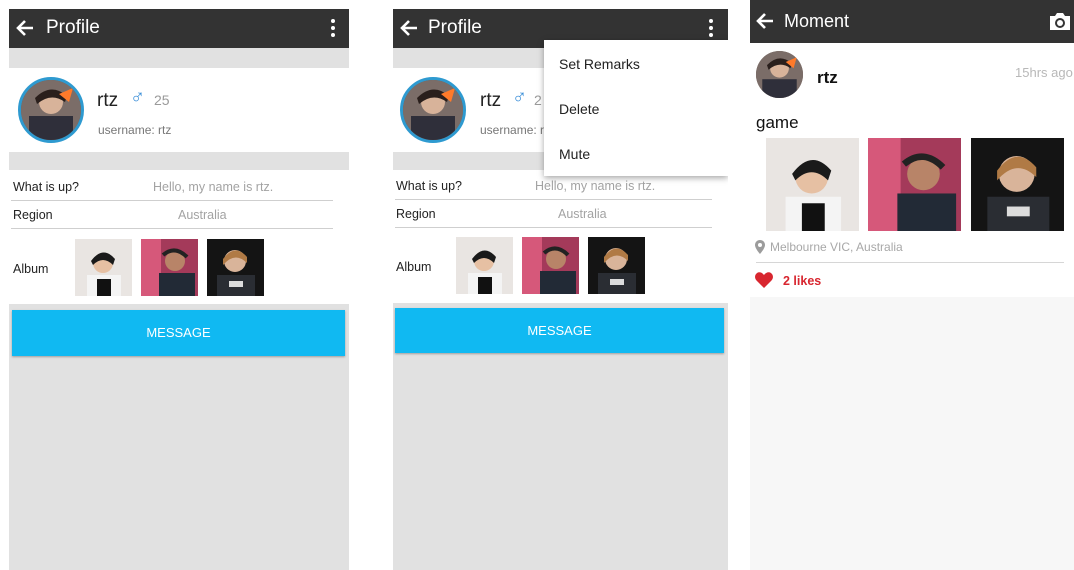  I want to click on post-text: game, so click(777, 122).